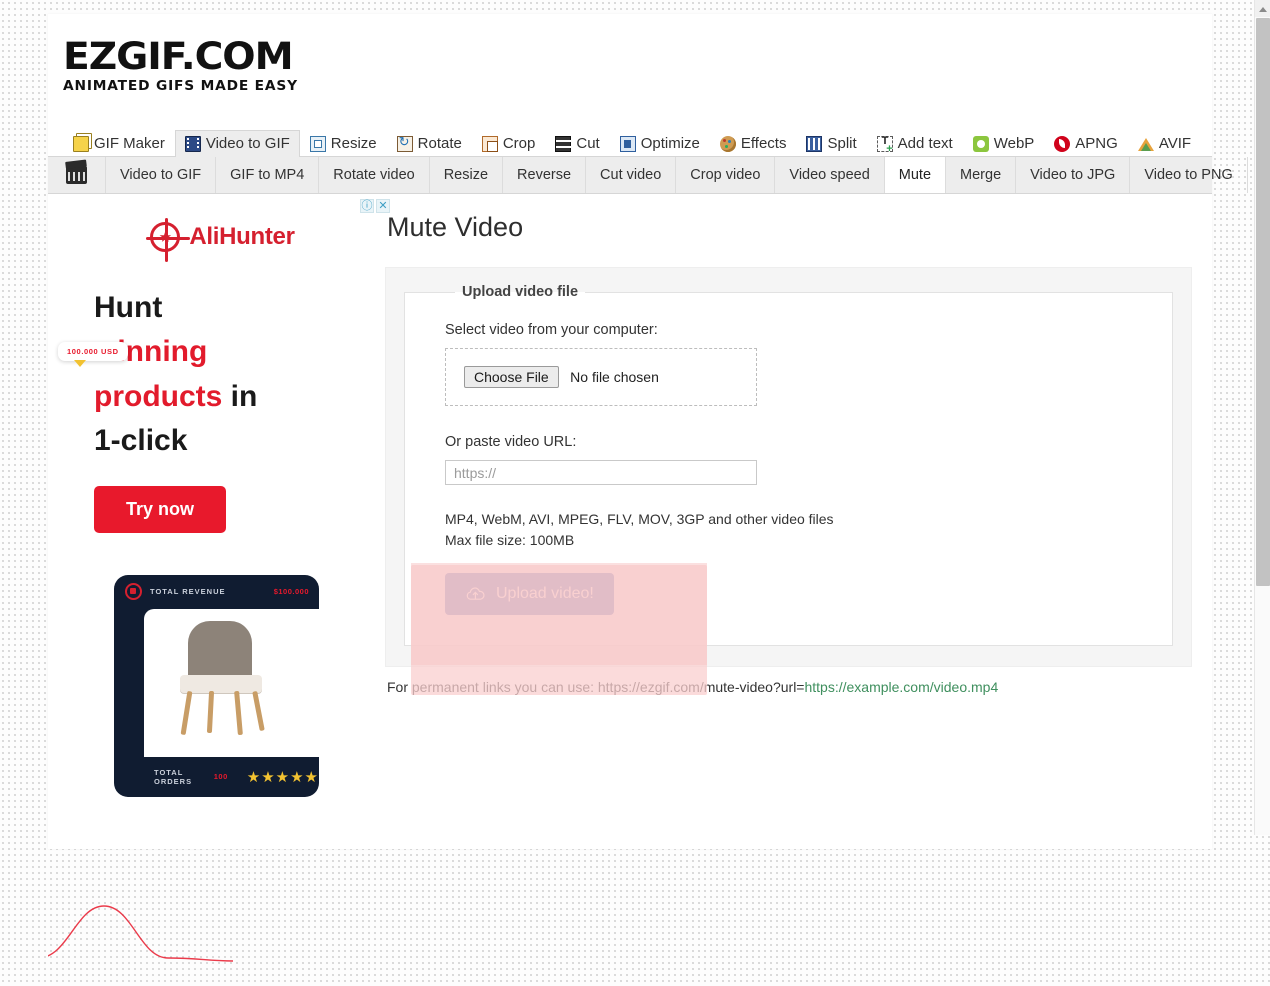 This screenshot has height=986, width=1270. I want to click on logo-wordmark: EZGIF.COM, so click(178, 56).